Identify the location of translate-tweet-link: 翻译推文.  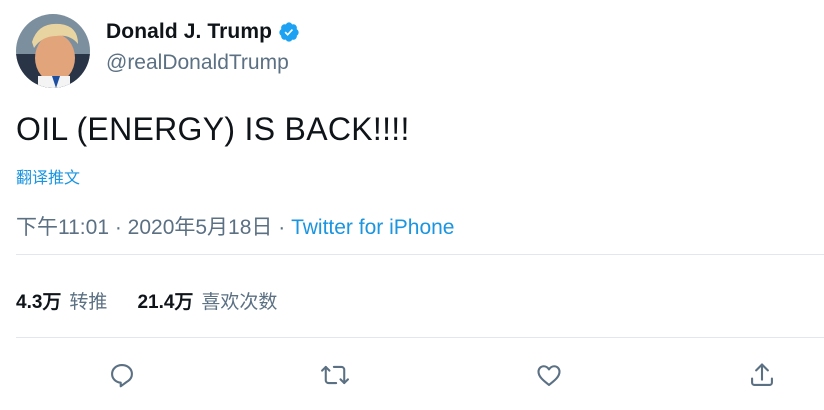
(48, 176).